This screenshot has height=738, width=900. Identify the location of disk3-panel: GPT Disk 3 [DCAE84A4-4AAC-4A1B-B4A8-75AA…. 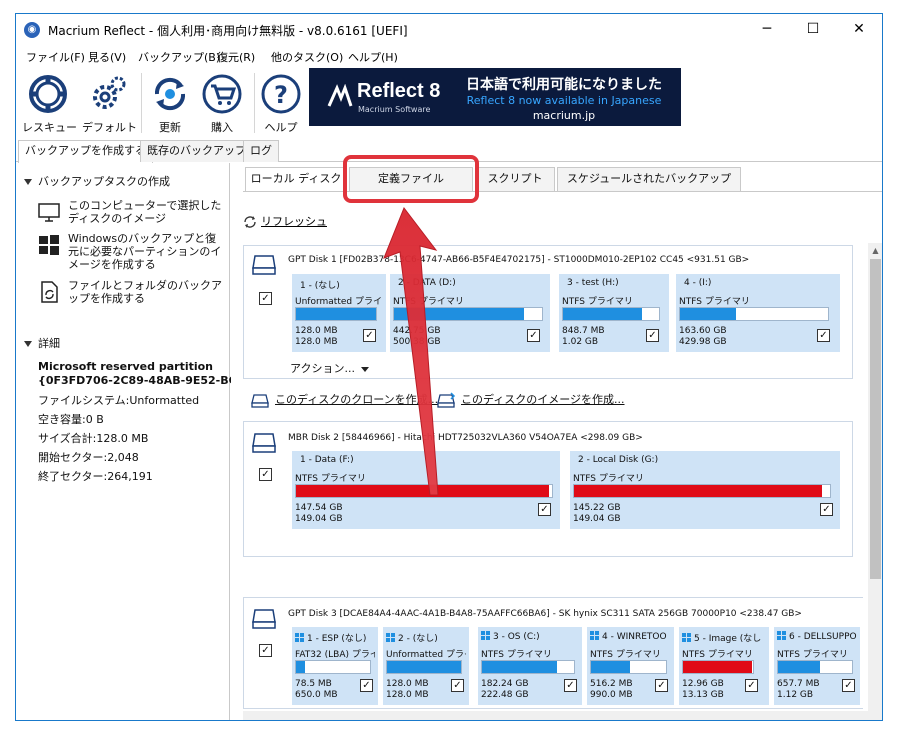
(553, 653).